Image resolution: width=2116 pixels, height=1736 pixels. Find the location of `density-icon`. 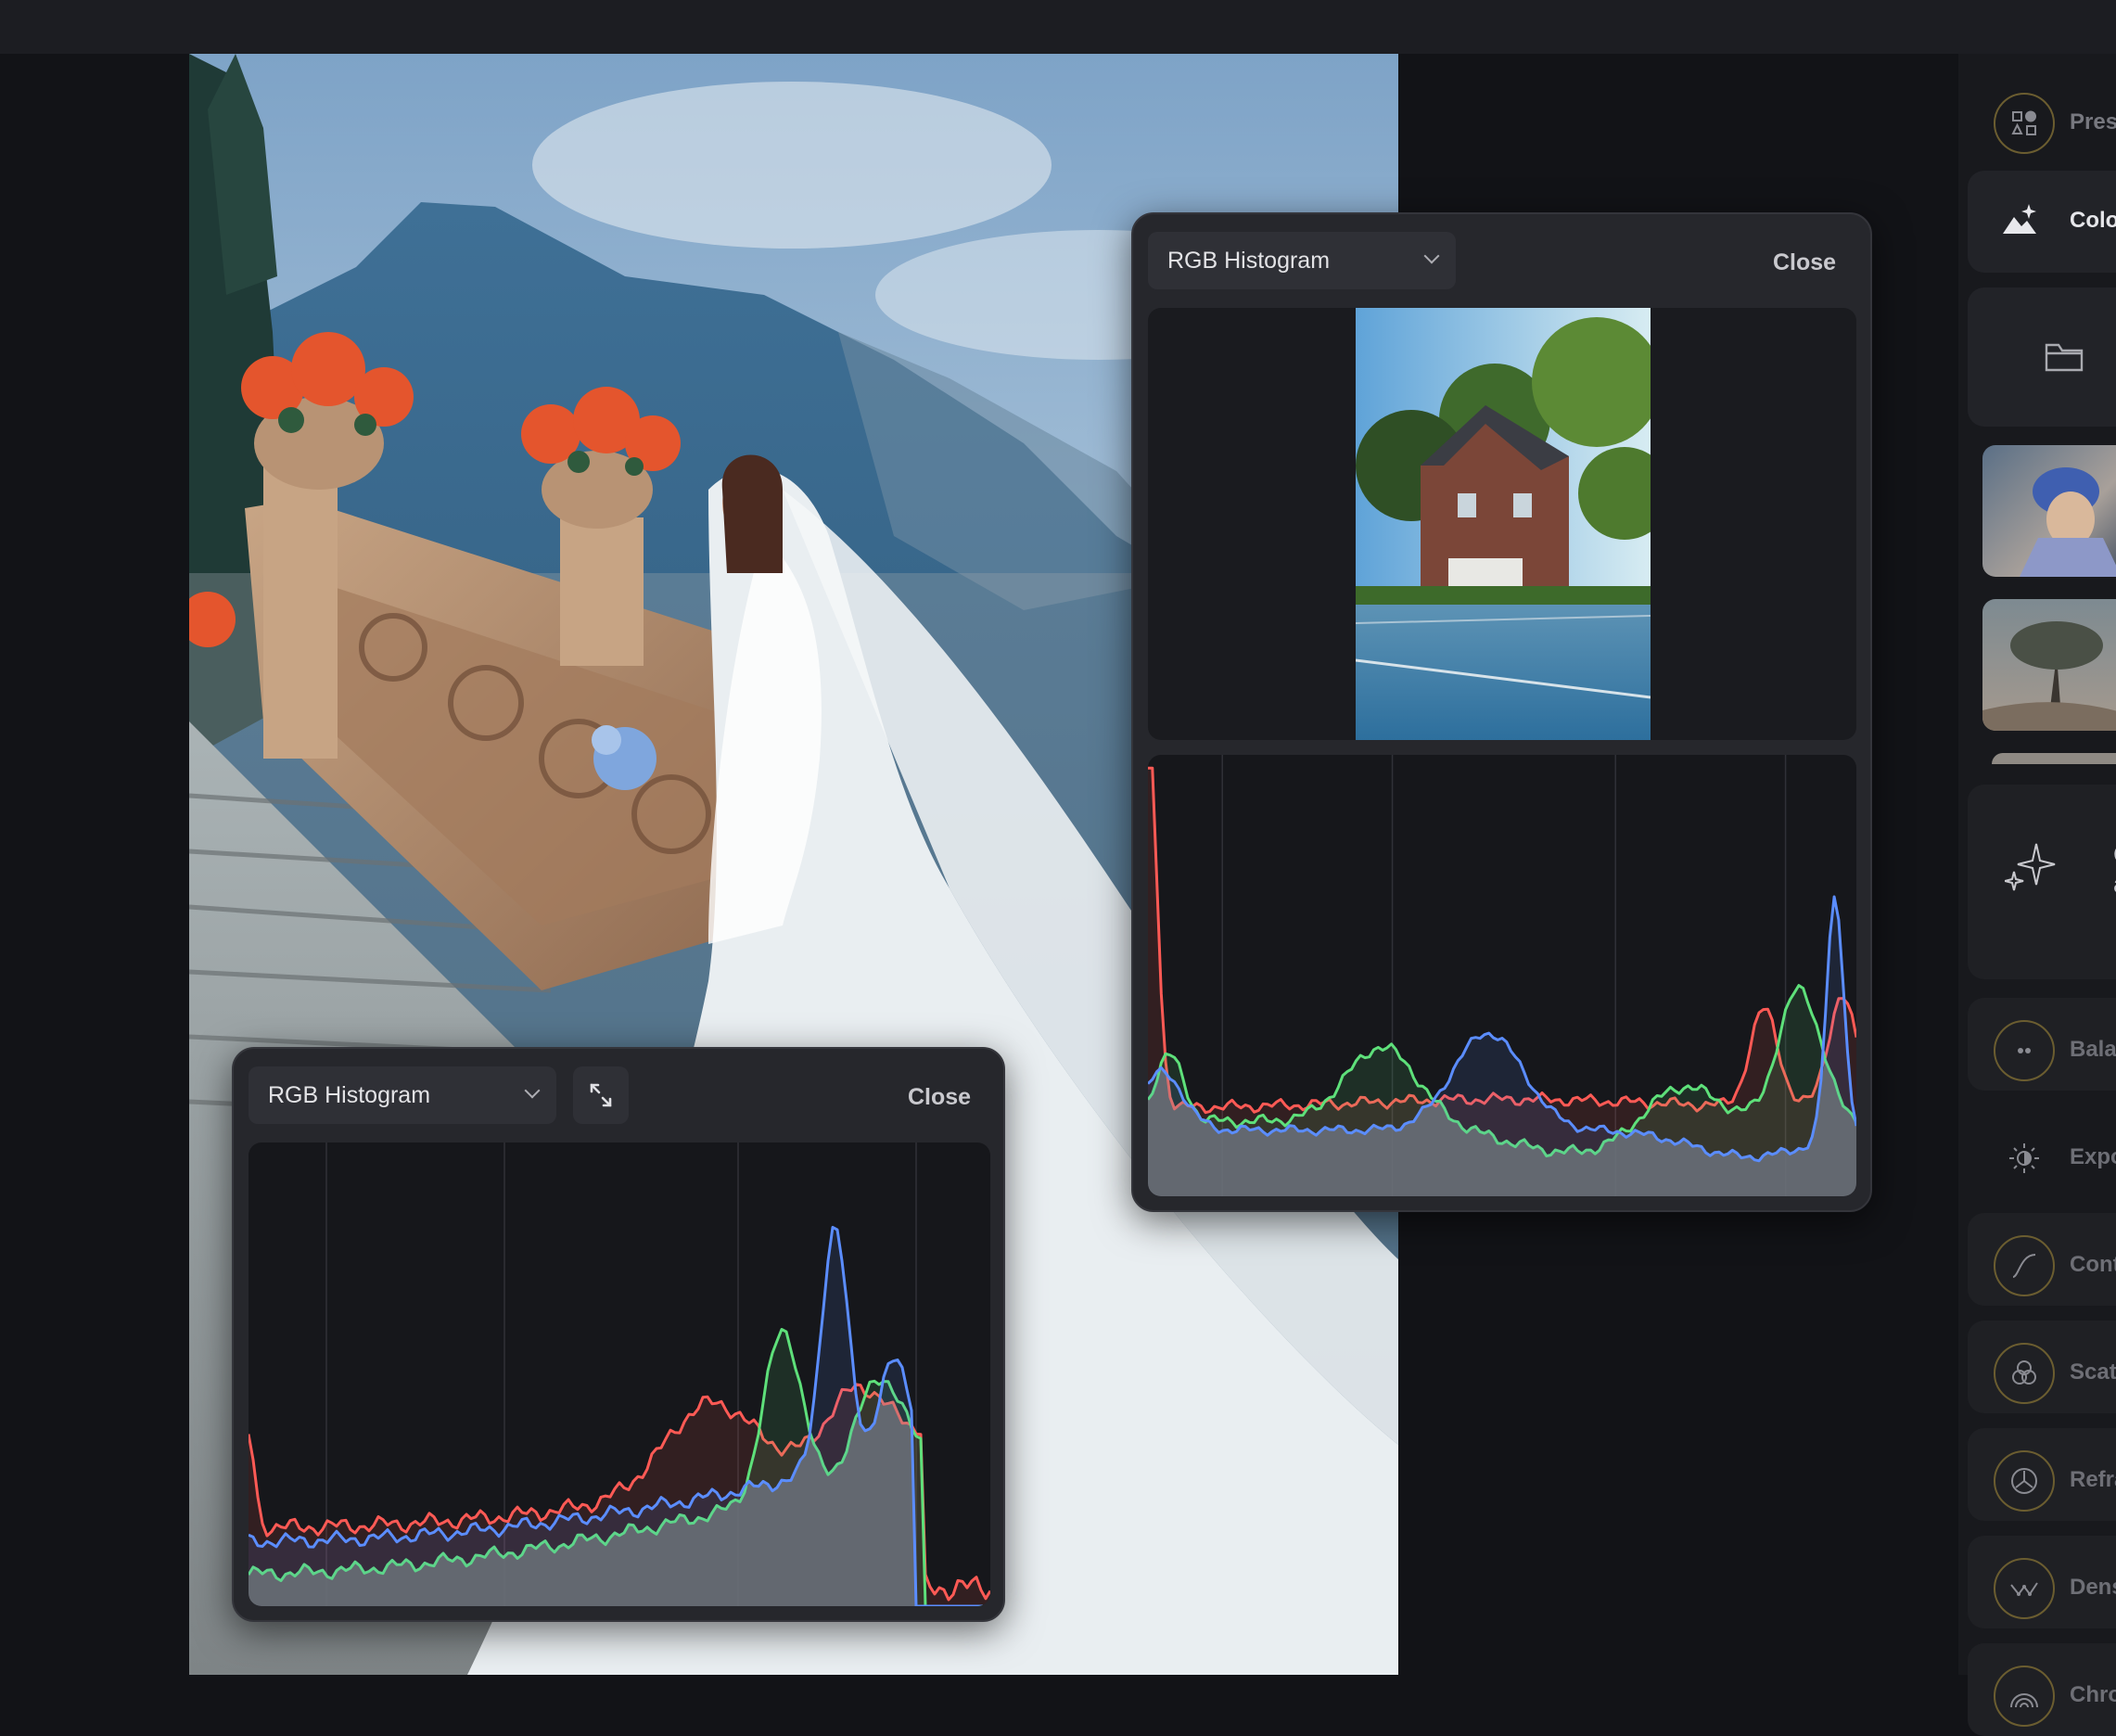

density-icon is located at coordinates (2025, 1588).